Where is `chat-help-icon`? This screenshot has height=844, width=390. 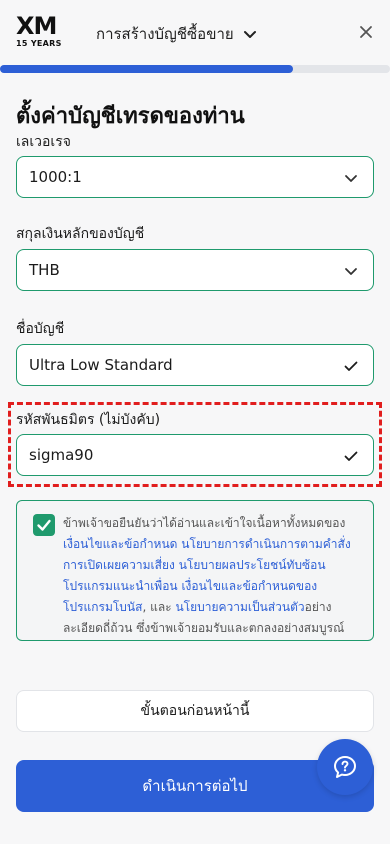 chat-help-icon is located at coordinates (345, 767).